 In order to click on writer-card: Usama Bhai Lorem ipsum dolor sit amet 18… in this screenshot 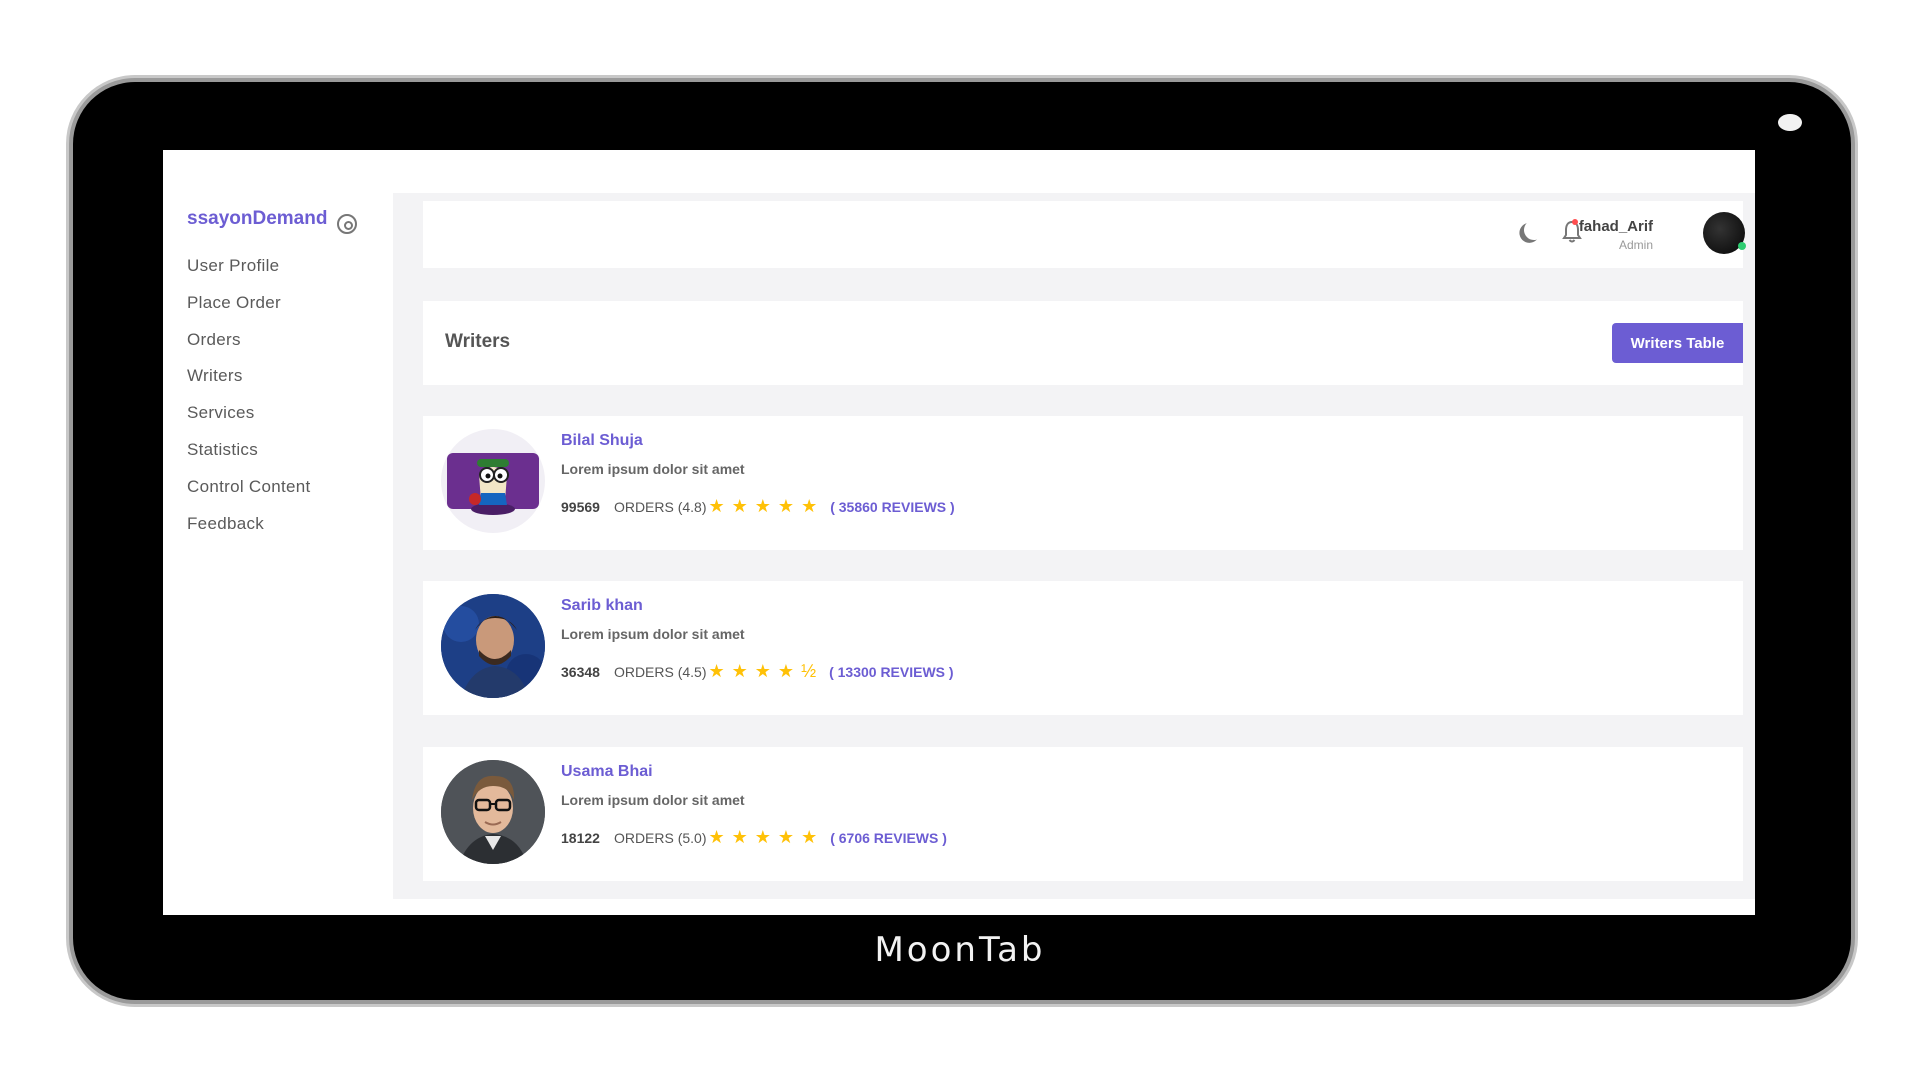, I will do `click(1083, 814)`.